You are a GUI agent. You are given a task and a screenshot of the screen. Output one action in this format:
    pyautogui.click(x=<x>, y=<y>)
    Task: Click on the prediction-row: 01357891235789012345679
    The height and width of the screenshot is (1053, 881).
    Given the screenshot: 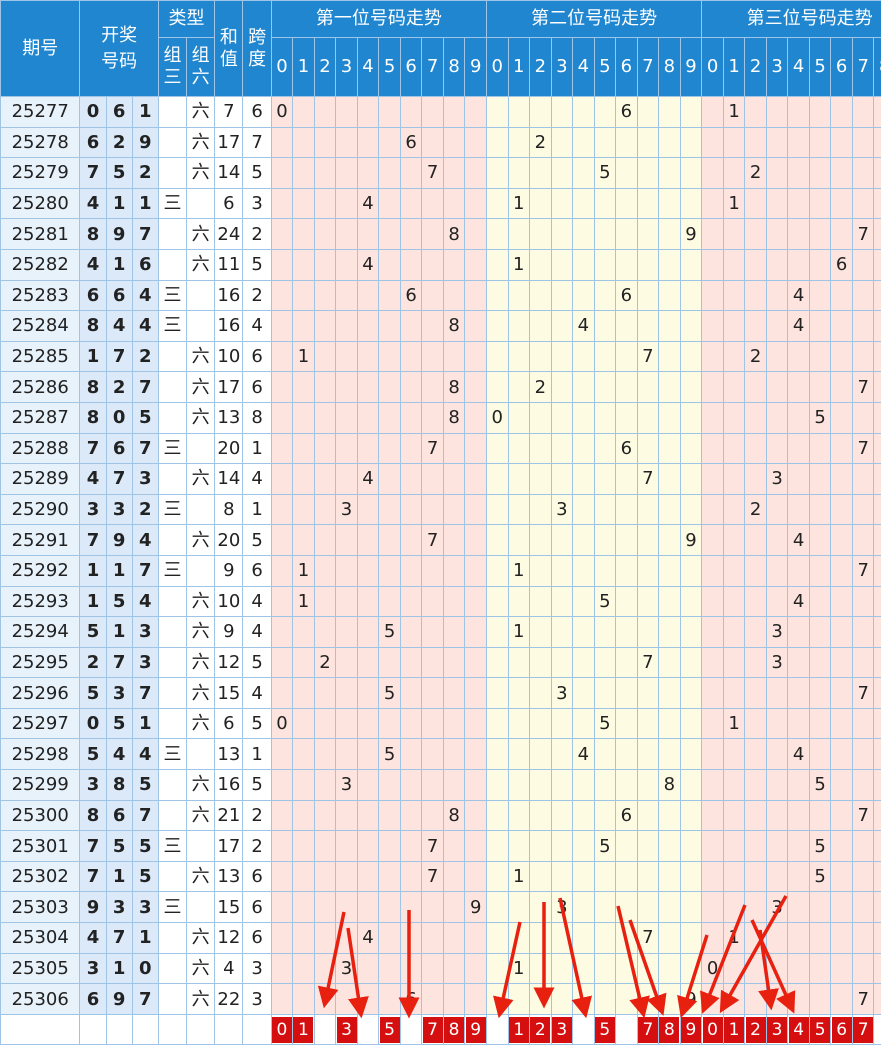 What is the action you would take?
    pyautogui.click(x=440, y=1029)
    